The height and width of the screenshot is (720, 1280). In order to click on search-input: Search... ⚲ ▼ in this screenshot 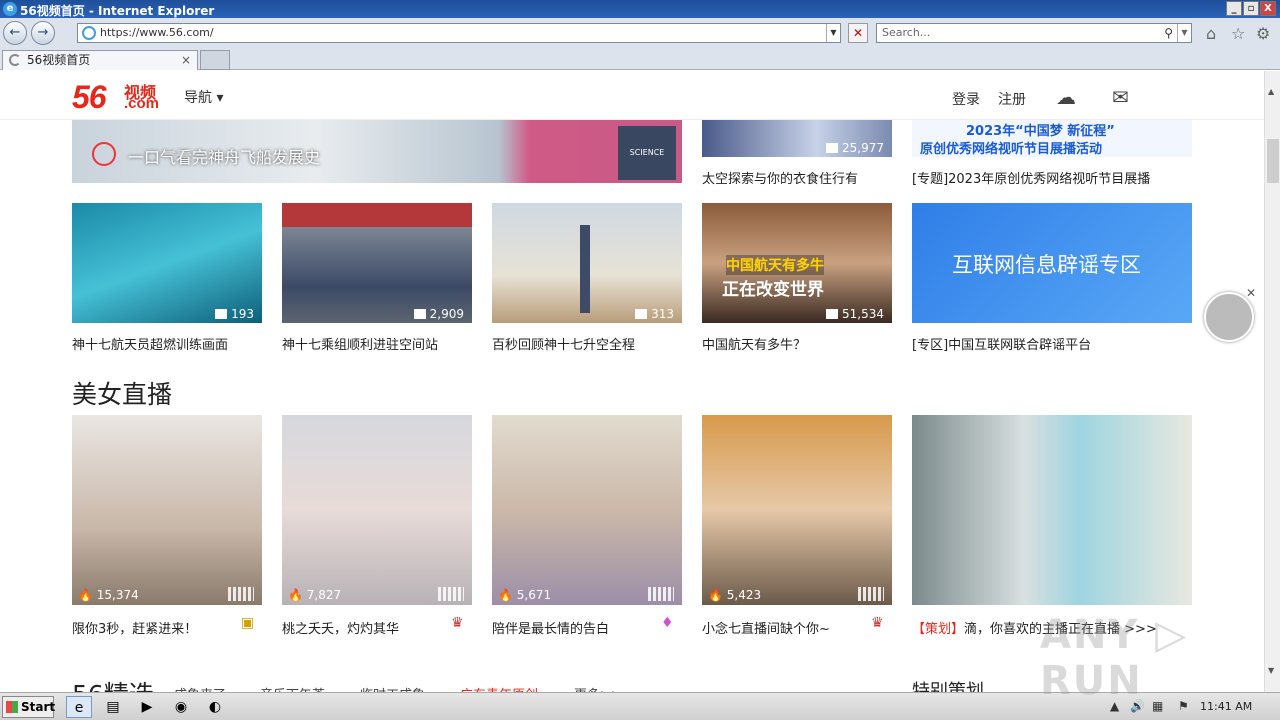, I will do `click(1034, 33)`.